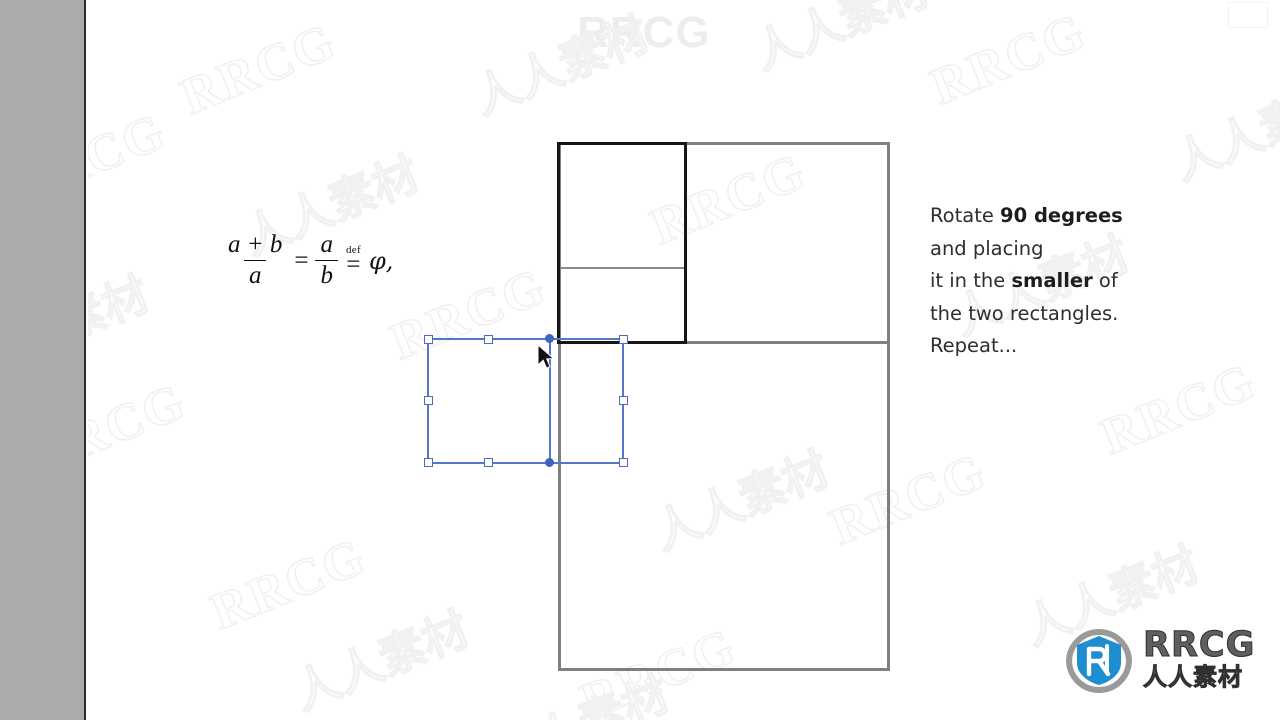  What do you see at coordinates (623, 339) in the screenshot?
I see `selection-handle-top-right` at bounding box center [623, 339].